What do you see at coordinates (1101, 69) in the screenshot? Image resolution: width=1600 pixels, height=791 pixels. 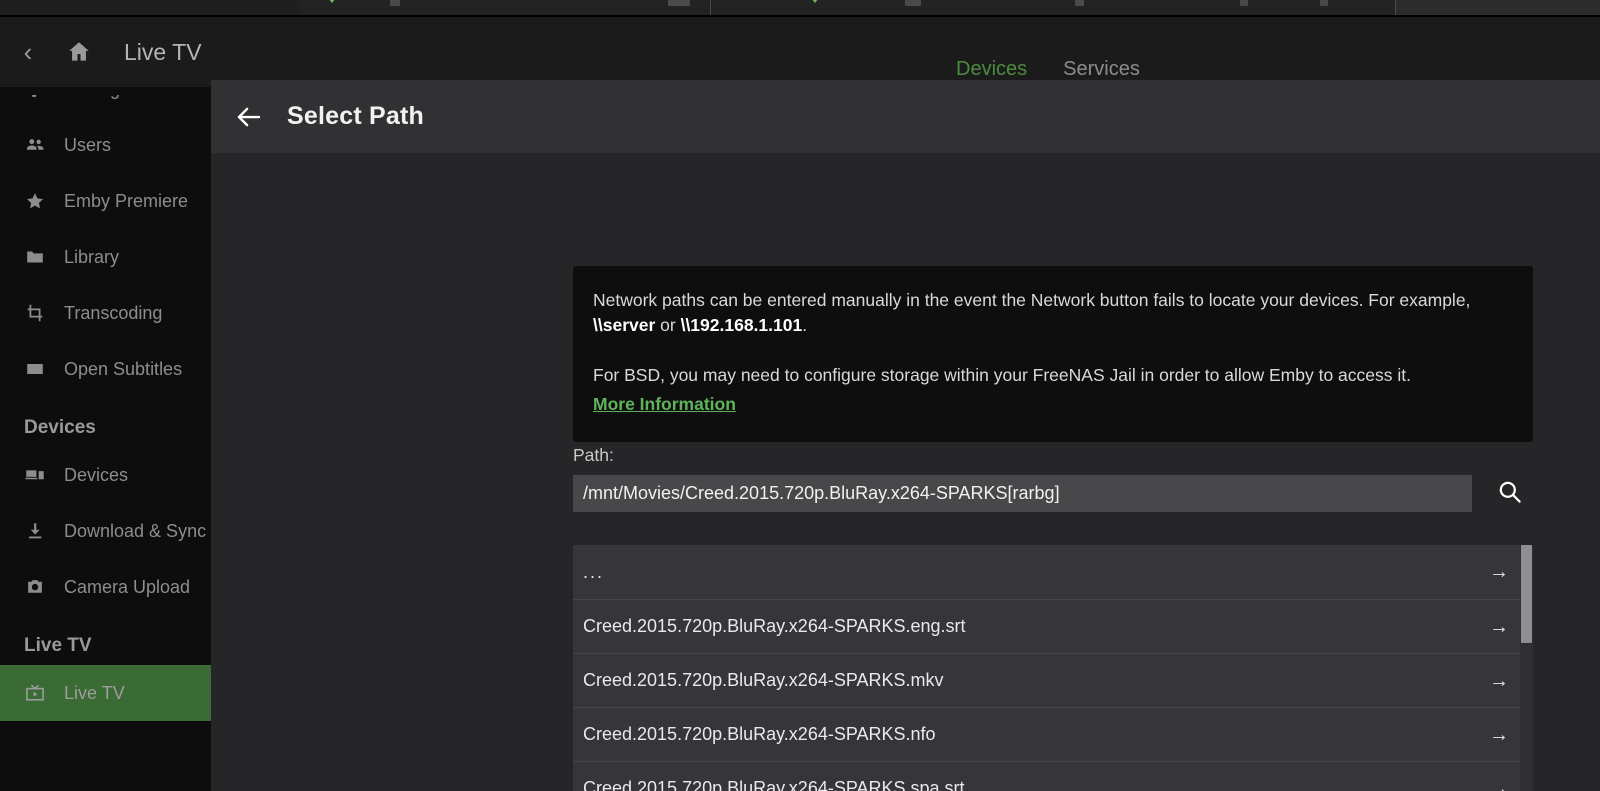 I see `tab-services: Services` at bounding box center [1101, 69].